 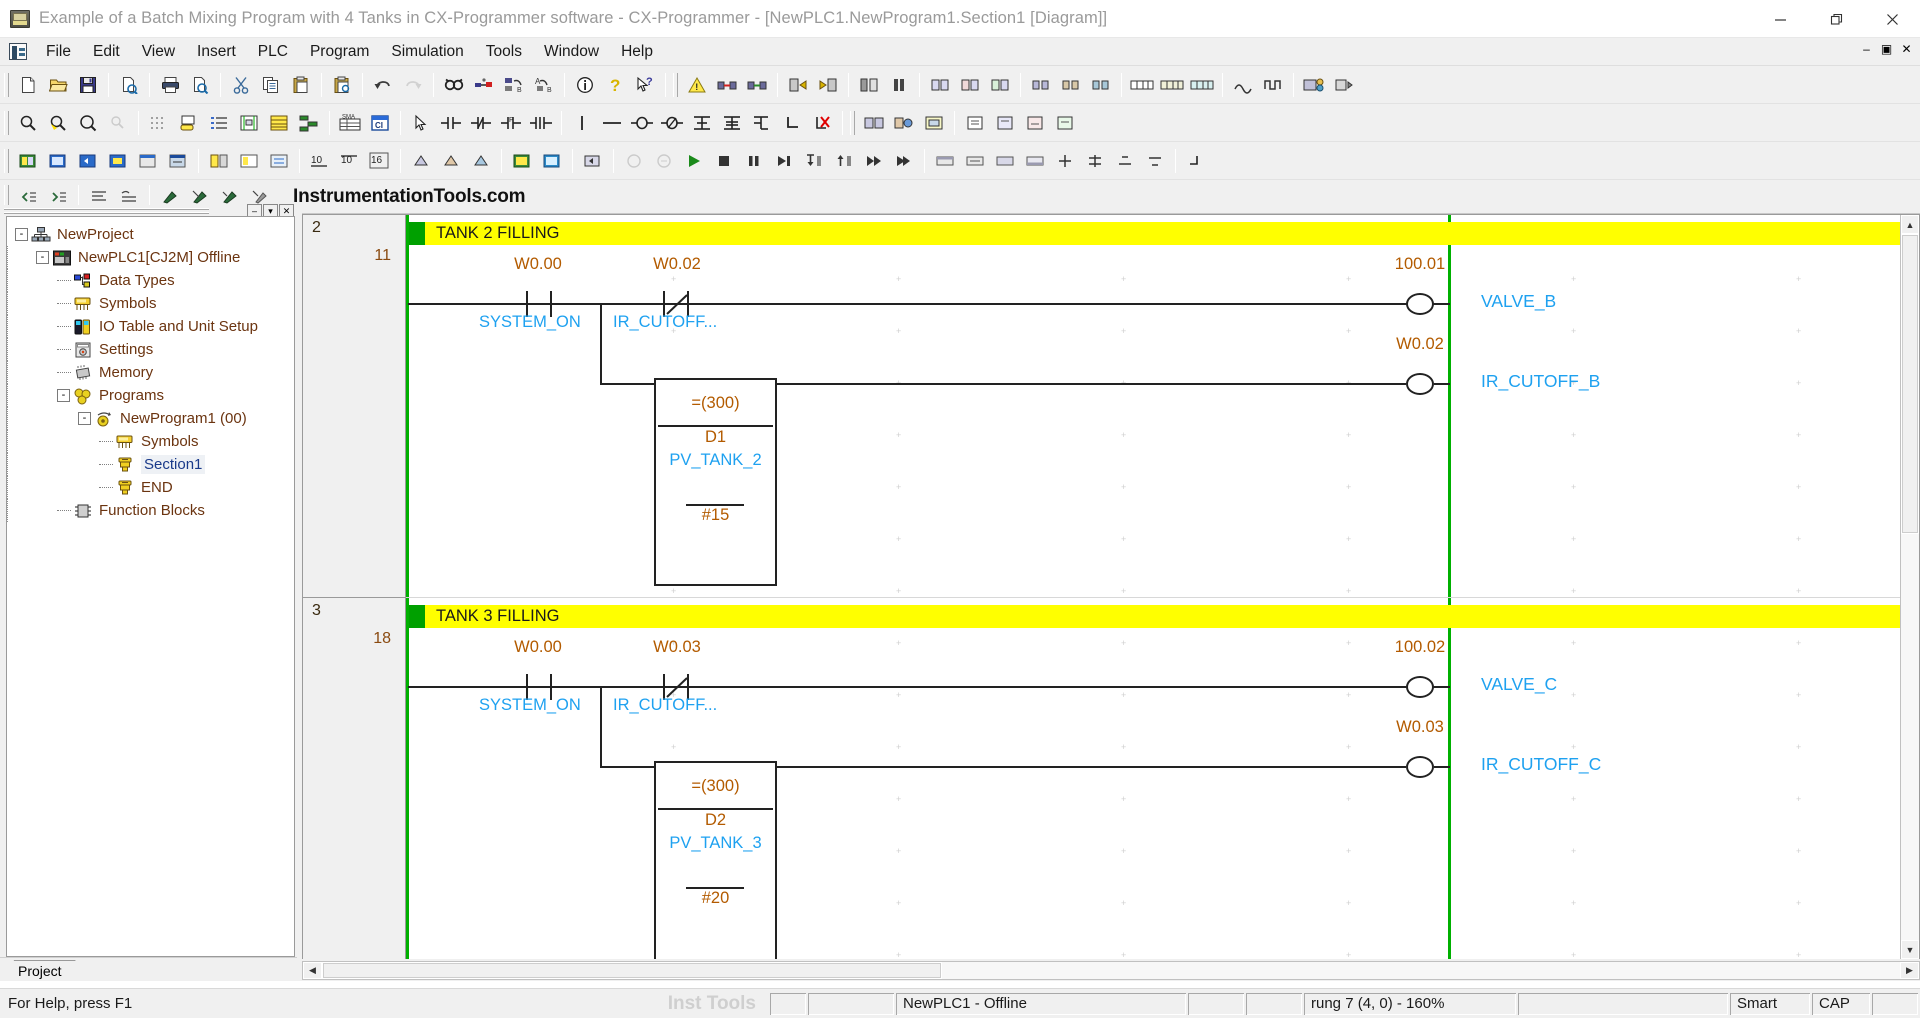 What do you see at coordinates (150, 349) in the screenshot?
I see `tree-item-settings: Settings` at bounding box center [150, 349].